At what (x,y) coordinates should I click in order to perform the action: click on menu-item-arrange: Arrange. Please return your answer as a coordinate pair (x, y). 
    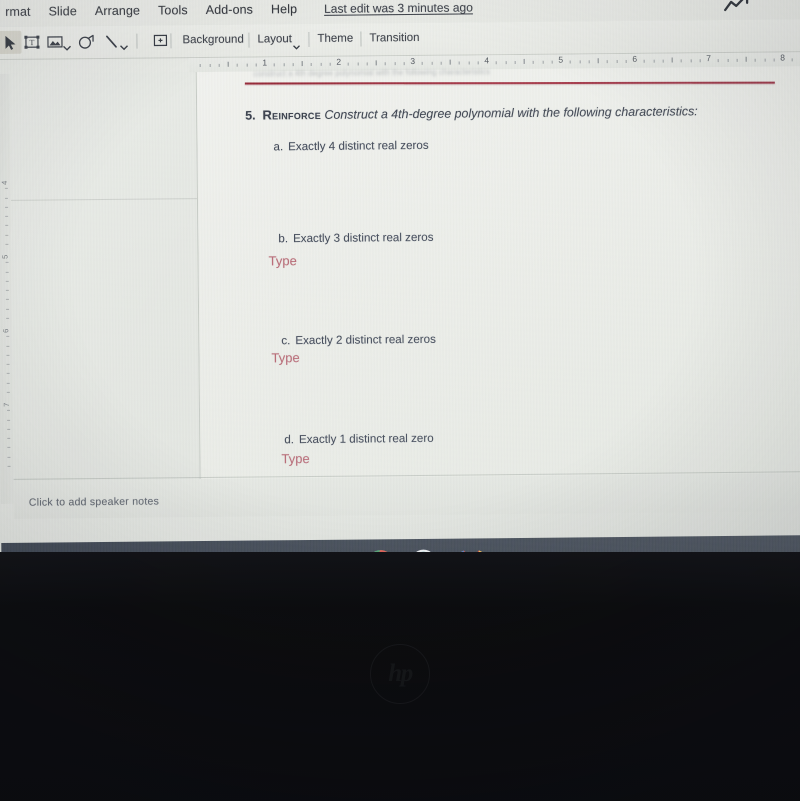
    Looking at the image, I should click on (117, 11).